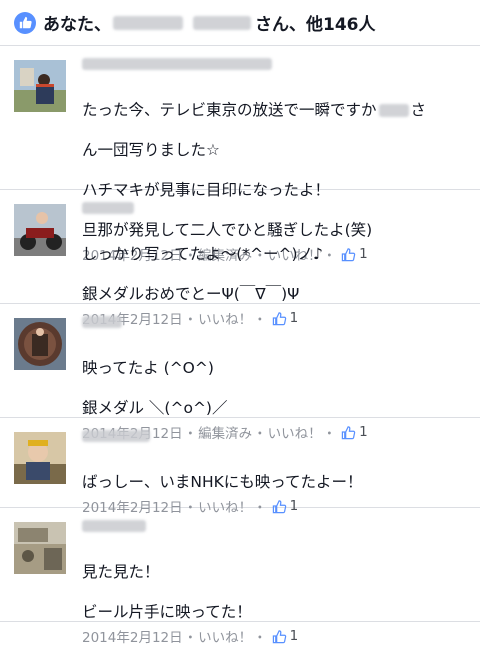 Image resolution: width=480 pixels, height=648 pixels. What do you see at coordinates (315, 25) in the screenshot?
I see `likes-suffix: さん、他146人` at bounding box center [315, 25].